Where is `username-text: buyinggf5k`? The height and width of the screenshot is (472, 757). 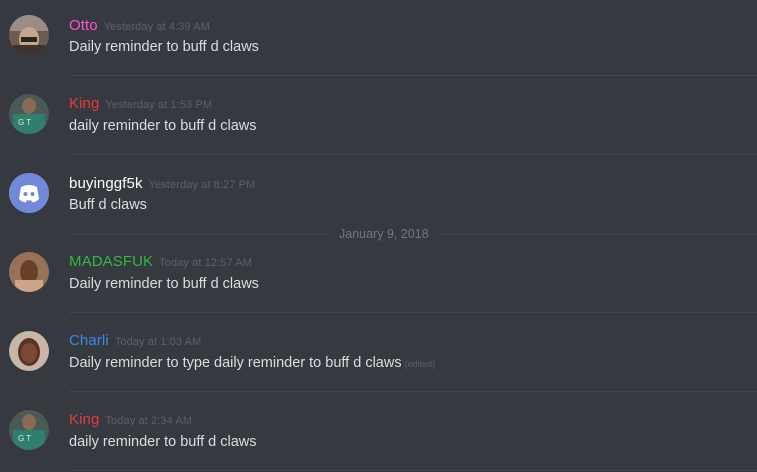
username-text: buyinggf5k is located at coordinates (106, 183).